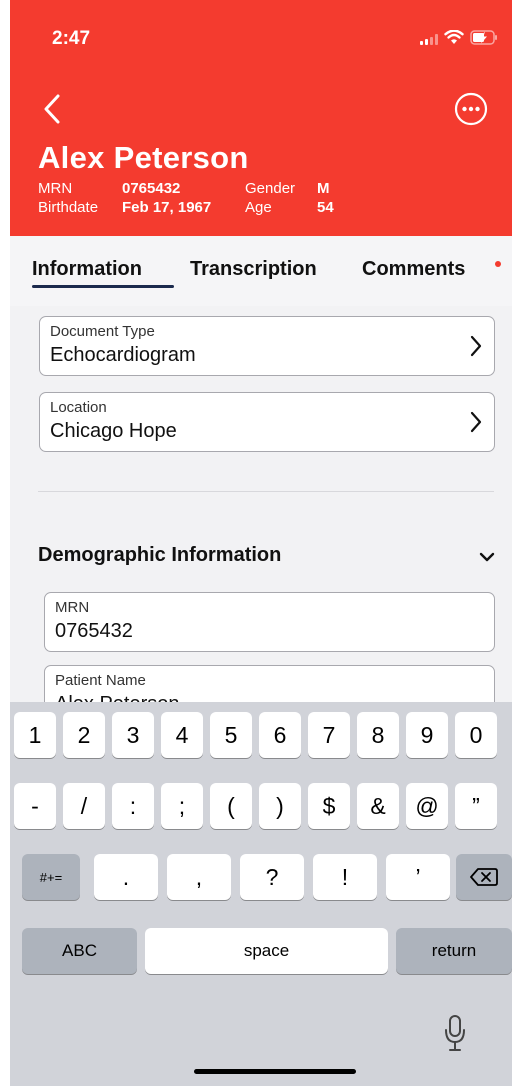  I want to click on age-value: 54, so click(325, 207).